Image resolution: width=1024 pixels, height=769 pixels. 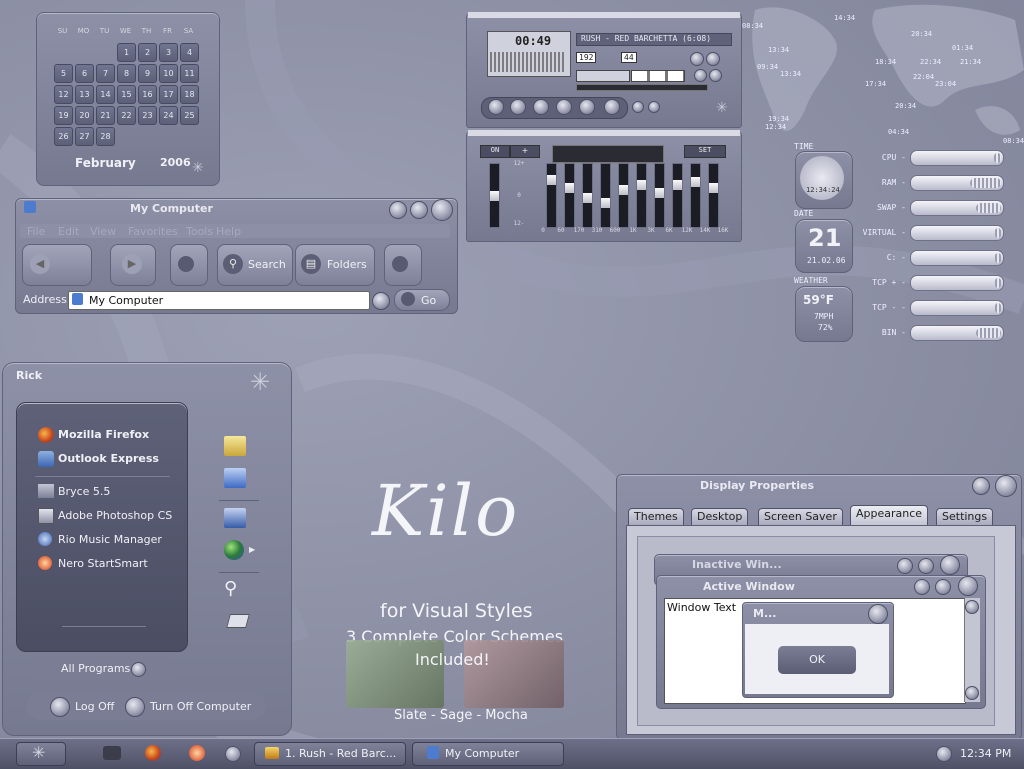 What do you see at coordinates (36, 231) in the screenshot?
I see `menu-item: File` at bounding box center [36, 231].